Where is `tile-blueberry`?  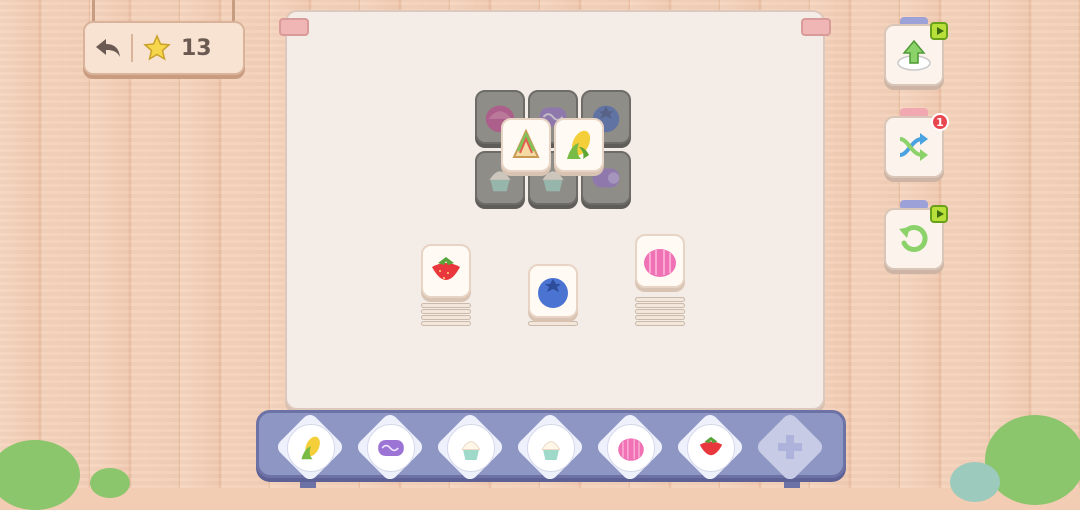 tile-blueberry is located at coordinates (553, 291).